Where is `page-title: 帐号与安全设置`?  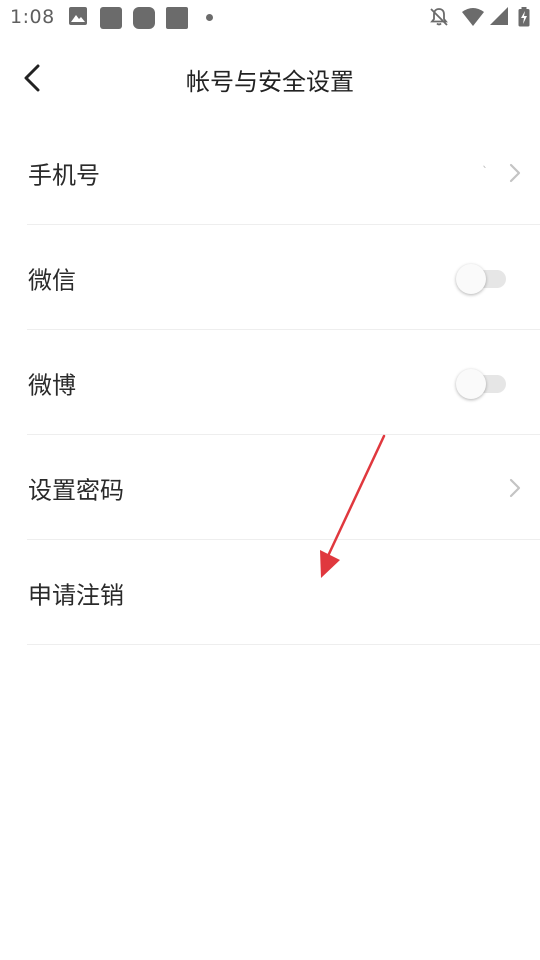
page-title: 帐号与安全设置 is located at coordinates (270, 82).